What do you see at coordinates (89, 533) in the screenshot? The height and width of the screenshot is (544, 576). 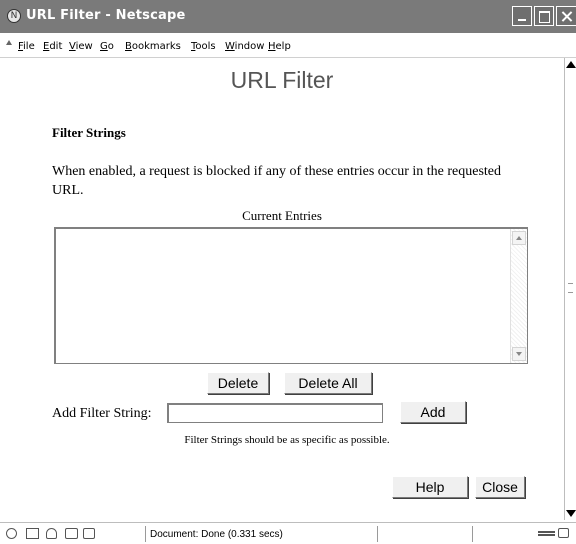 I see `page-icon` at bounding box center [89, 533].